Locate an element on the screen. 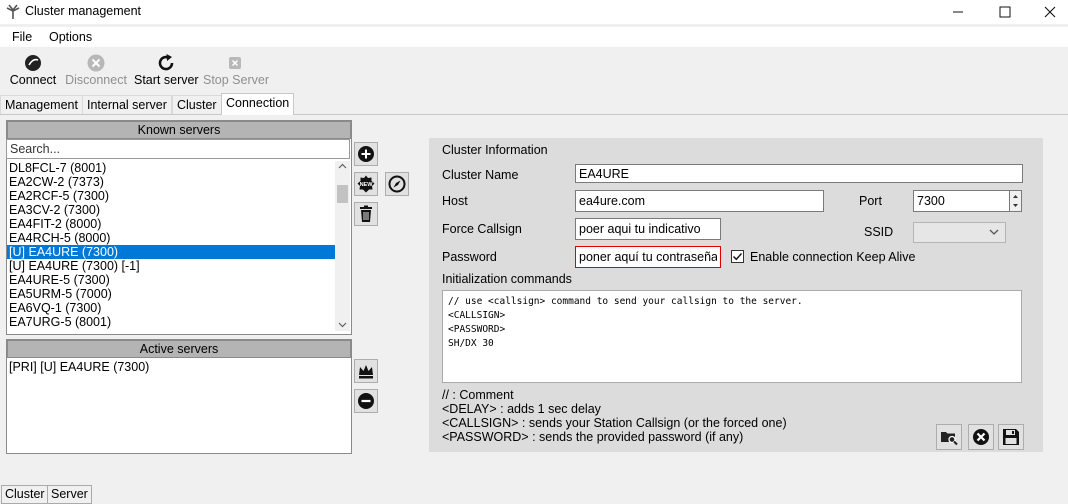 The width and height of the screenshot is (1068, 504). menu-bar is located at coordinates (534, 37).